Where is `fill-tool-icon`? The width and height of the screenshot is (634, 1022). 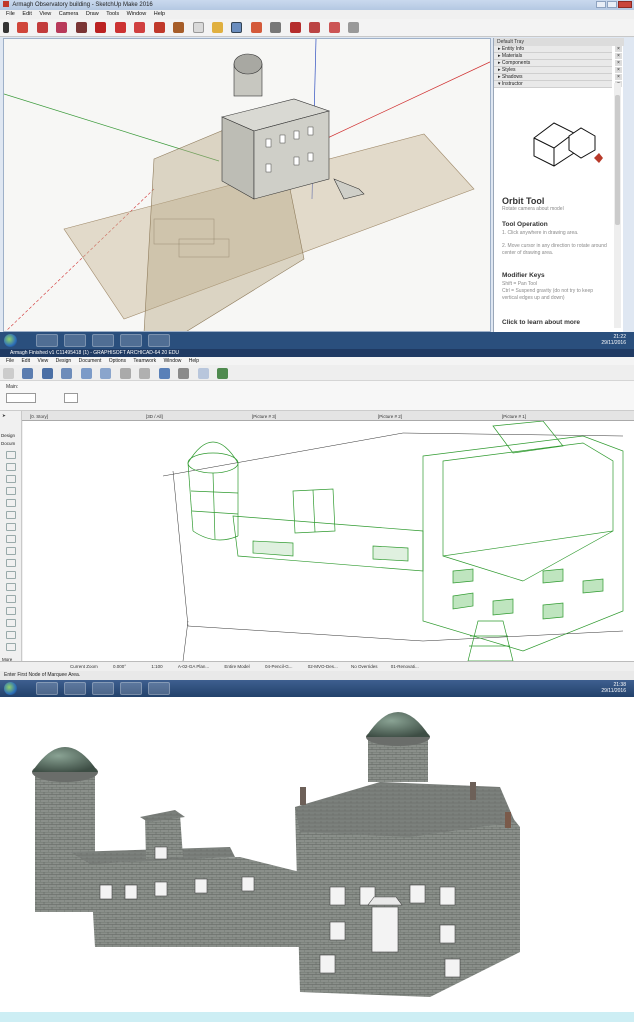 fill-tool-icon is located at coordinates (11, 599).